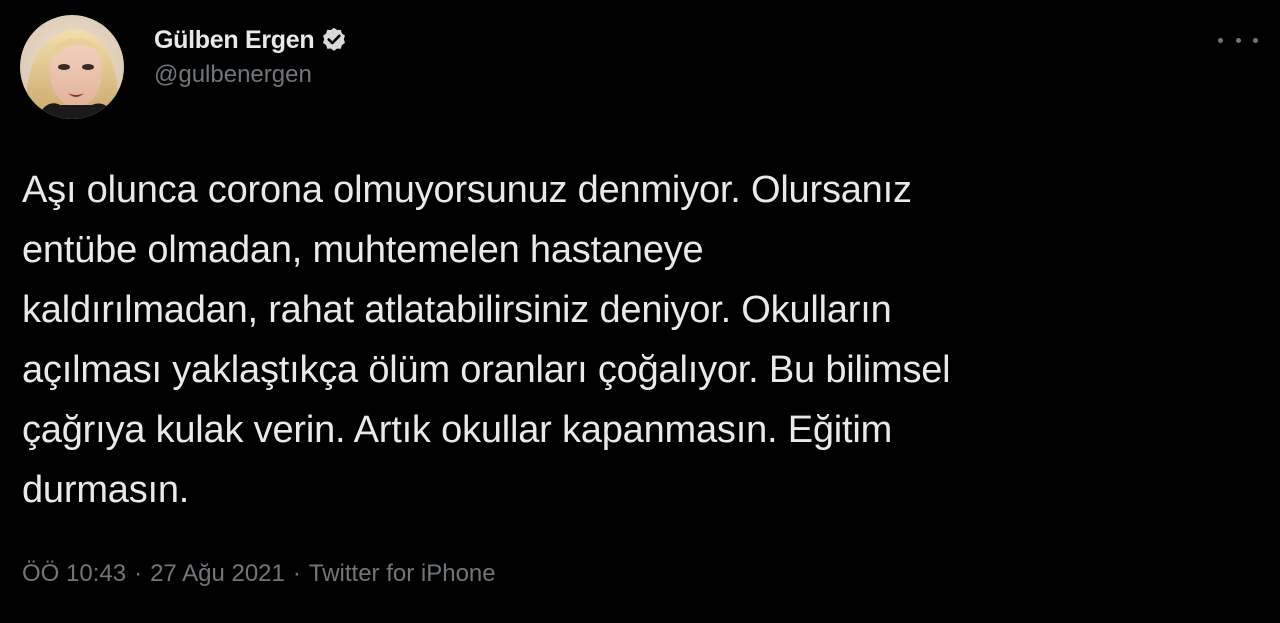  What do you see at coordinates (251, 57) in the screenshot?
I see `author-names: Gülben Ergen @gulbenergen` at bounding box center [251, 57].